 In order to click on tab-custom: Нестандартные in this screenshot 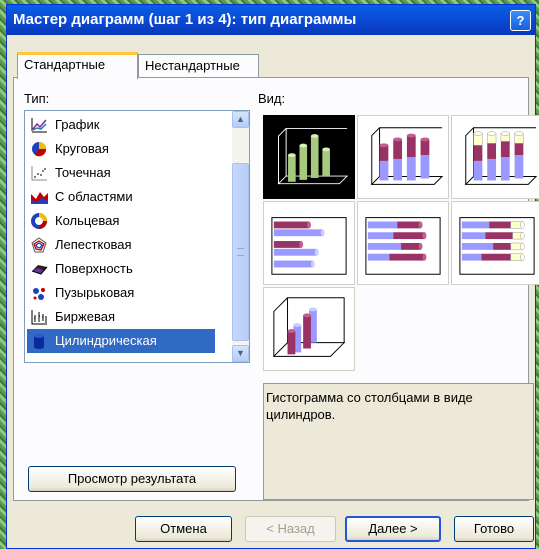, I will do `click(198, 66)`.